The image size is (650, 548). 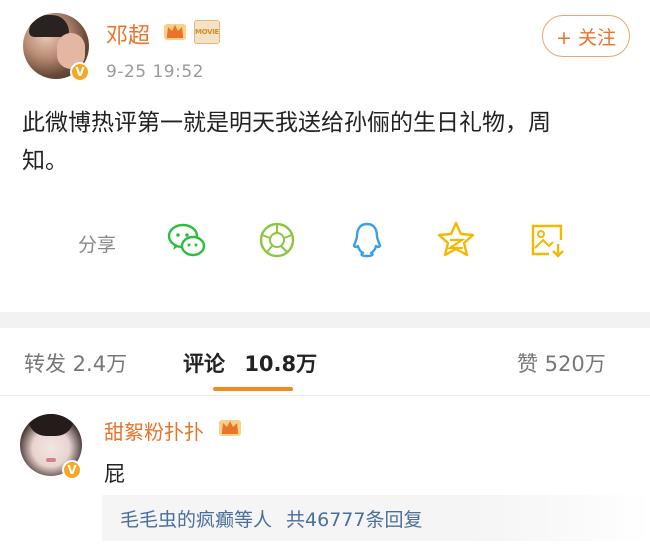 What do you see at coordinates (207, 32) in the screenshot?
I see `movie-badge-icon: MOVIE` at bounding box center [207, 32].